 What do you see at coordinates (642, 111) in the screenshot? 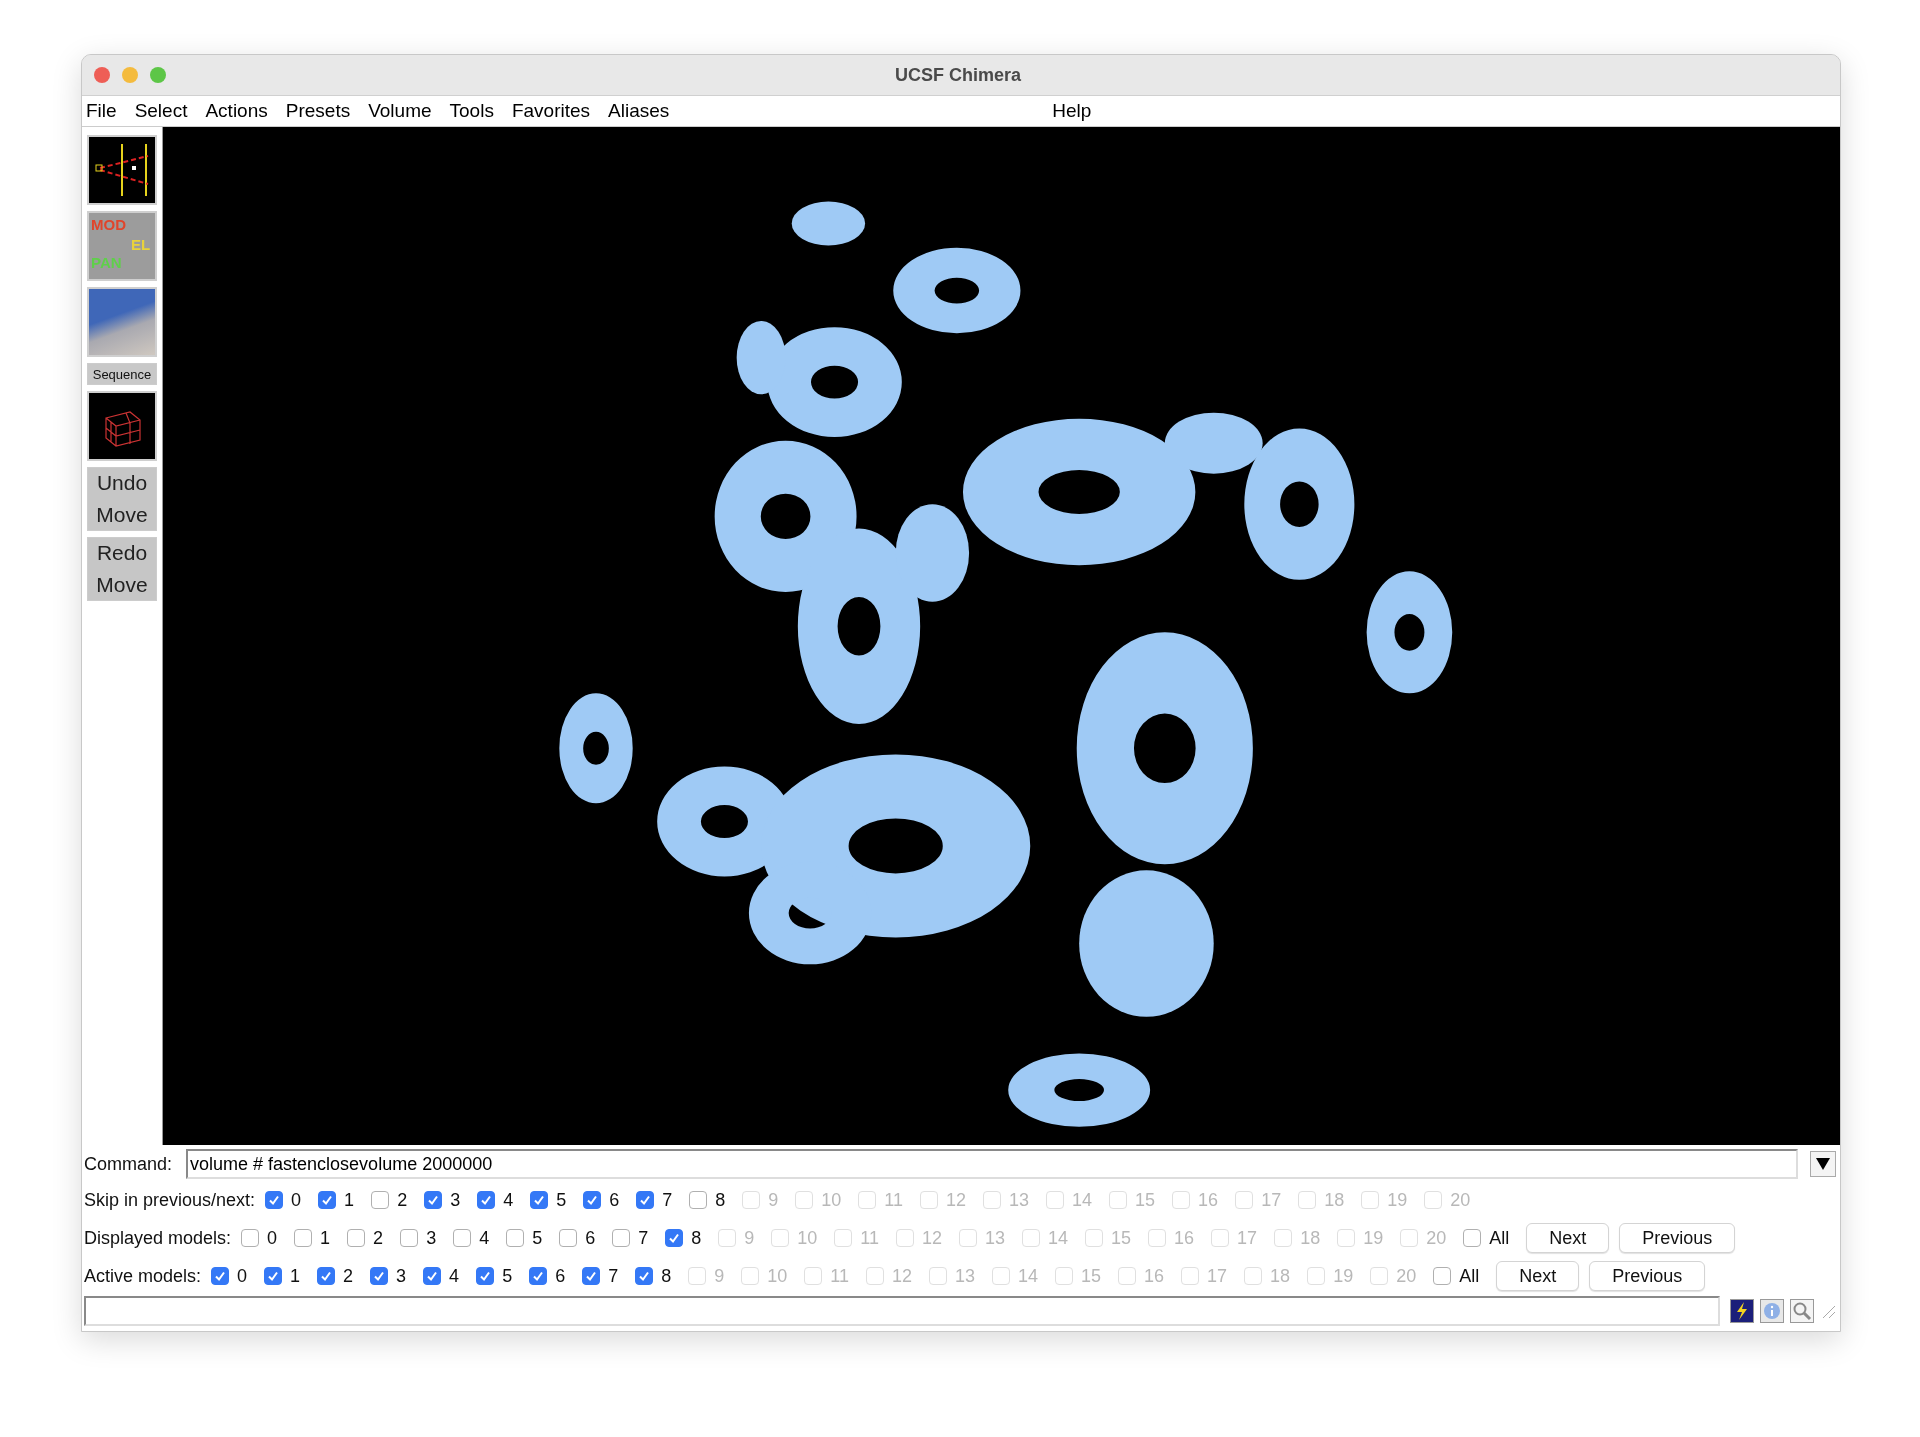
I see `menu-item: Aliases` at bounding box center [642, 111].